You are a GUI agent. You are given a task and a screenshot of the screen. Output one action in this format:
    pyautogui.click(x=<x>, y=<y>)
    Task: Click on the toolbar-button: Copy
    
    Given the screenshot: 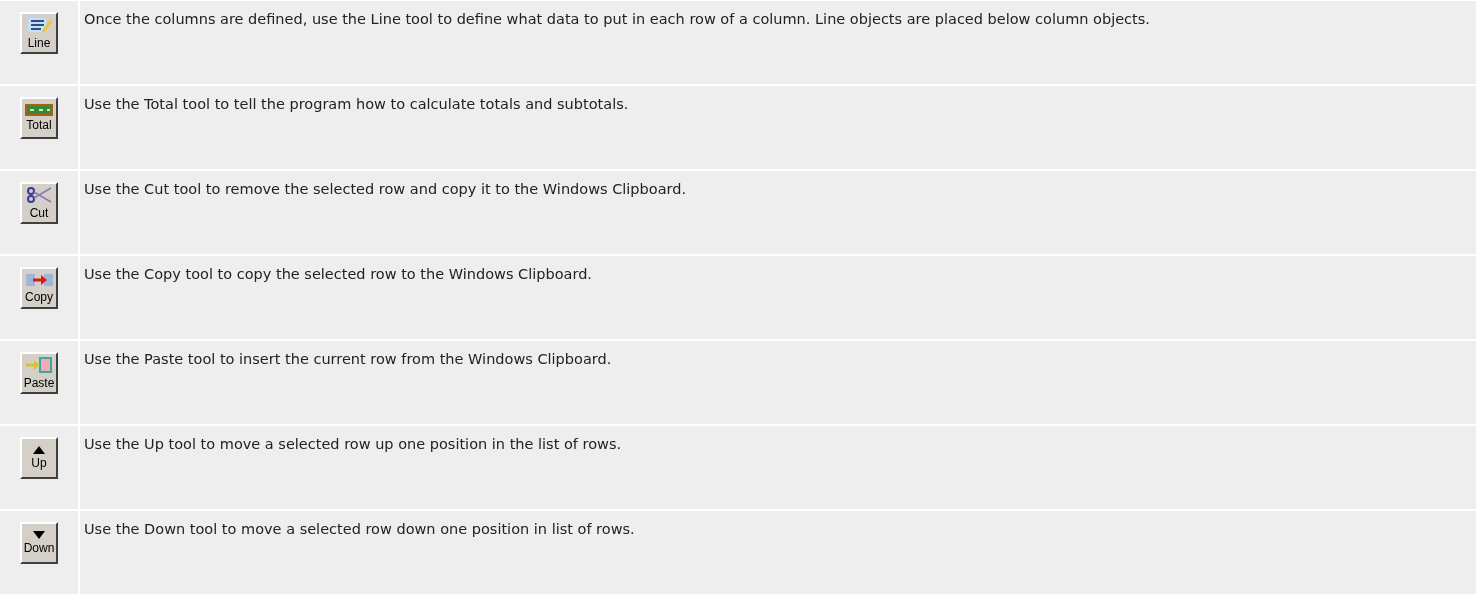 What is the action you would take?
    pyautogui.click(x=39, y=288)
    